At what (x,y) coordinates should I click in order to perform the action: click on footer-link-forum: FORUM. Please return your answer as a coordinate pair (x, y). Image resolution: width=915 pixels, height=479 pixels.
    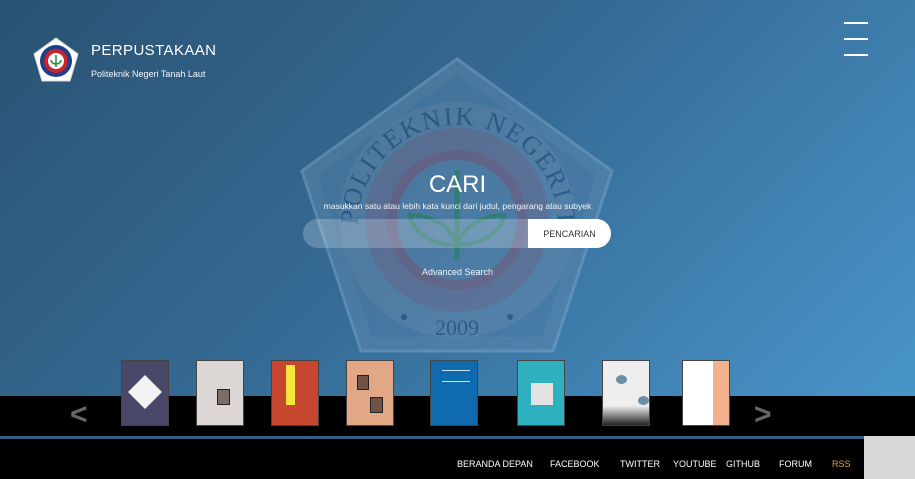
    Looking at the image, I should click on (795, 464).